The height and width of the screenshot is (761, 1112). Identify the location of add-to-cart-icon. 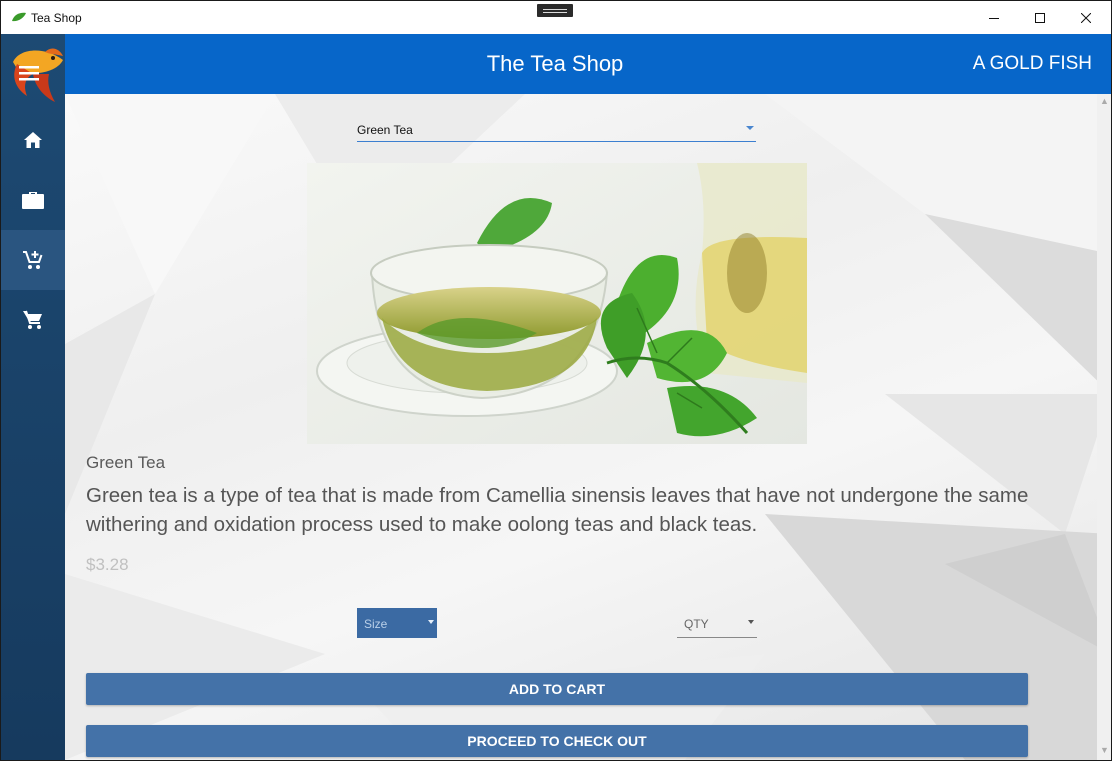
(33, 260).